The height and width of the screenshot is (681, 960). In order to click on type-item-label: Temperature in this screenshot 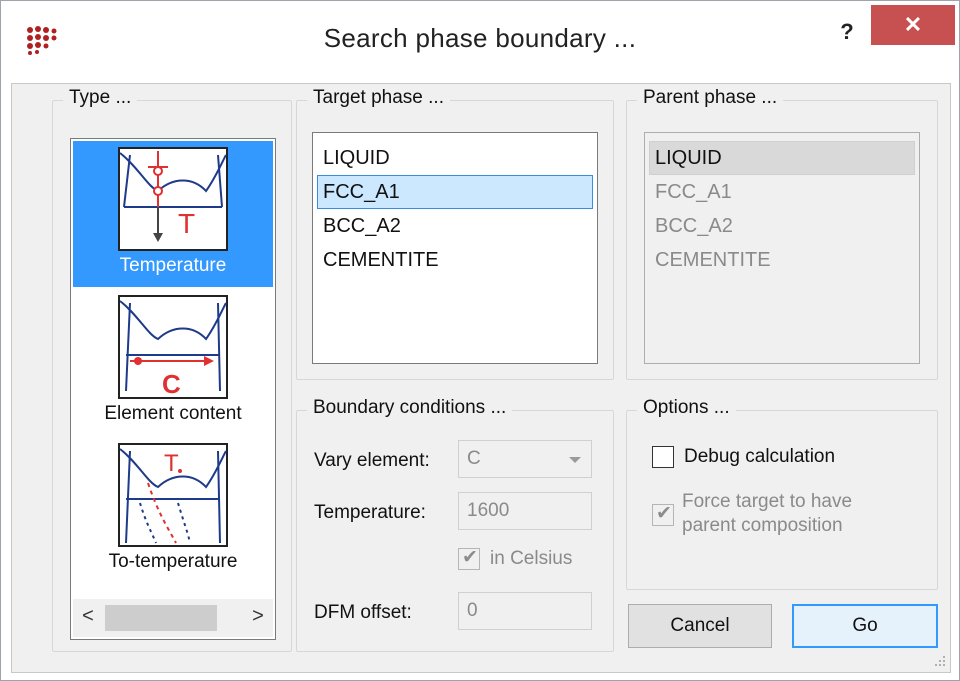, I will do `click(173, 265)`.